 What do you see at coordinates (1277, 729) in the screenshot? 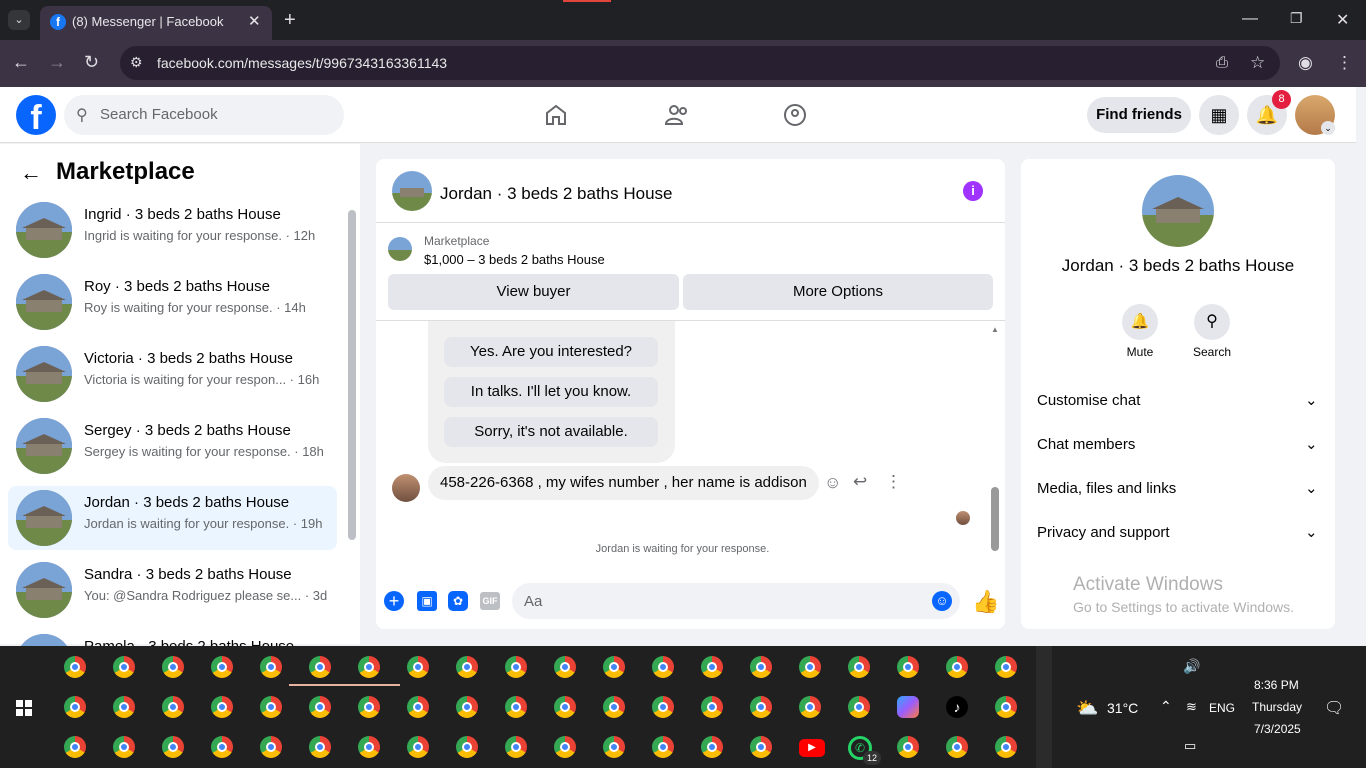
I see `clock-date: 7/3/2025` at bounding box center [1277, 729].